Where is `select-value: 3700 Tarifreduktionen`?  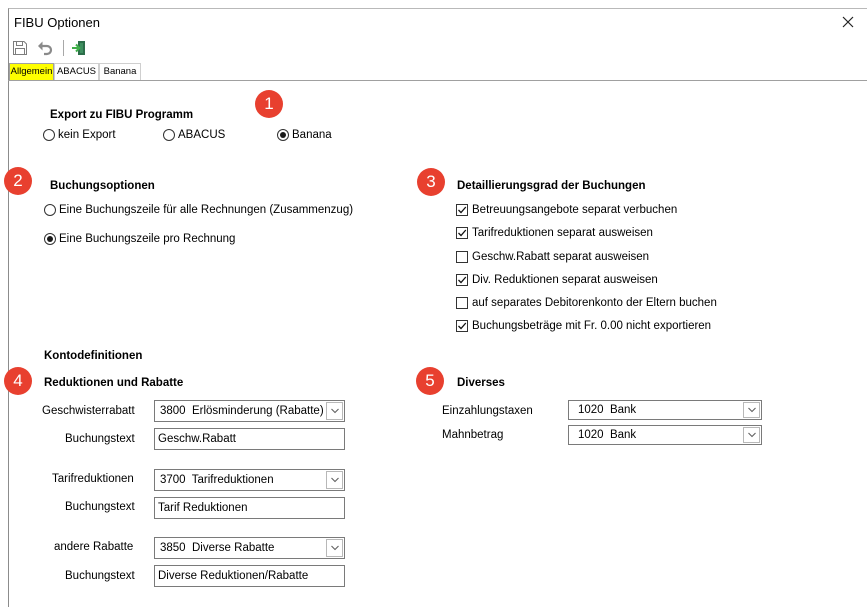 select-value: 3700 Tarifreduktionen is located at coordinates (217, 480).